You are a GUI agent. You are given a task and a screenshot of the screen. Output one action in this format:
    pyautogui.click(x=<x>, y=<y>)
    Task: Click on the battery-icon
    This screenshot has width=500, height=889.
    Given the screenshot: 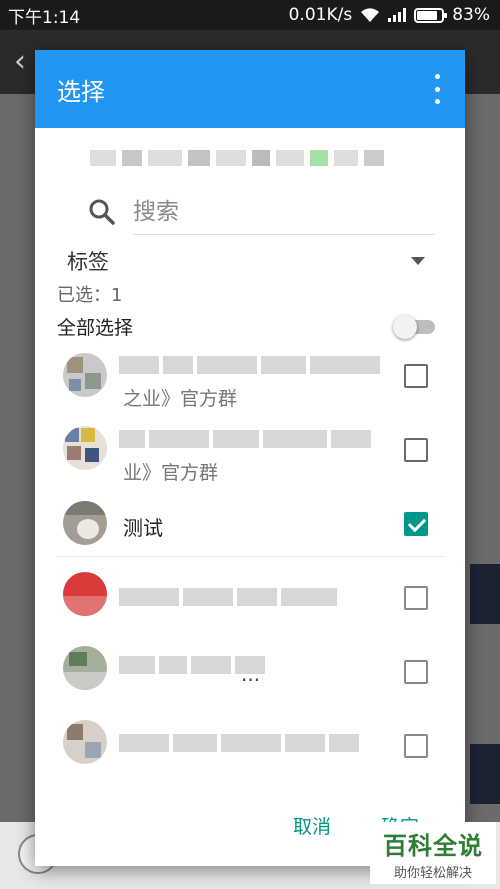 What is the action you would take?
    pyautogui.click(x=431, y=15)
    